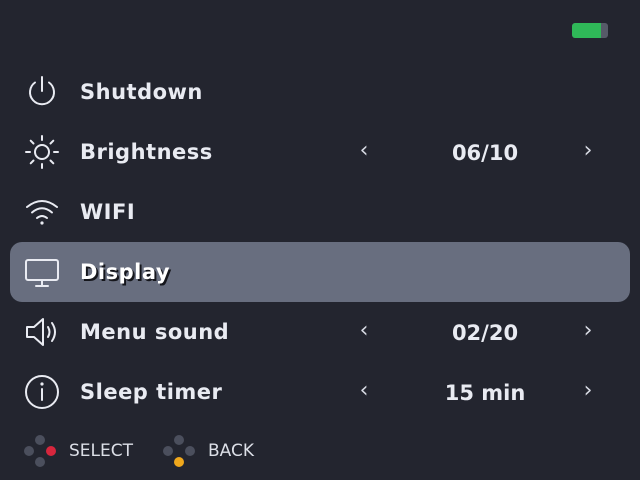 This screenshot has height=480, width=640. I want to click on brightness-value: 06/10, so click(485, 153).